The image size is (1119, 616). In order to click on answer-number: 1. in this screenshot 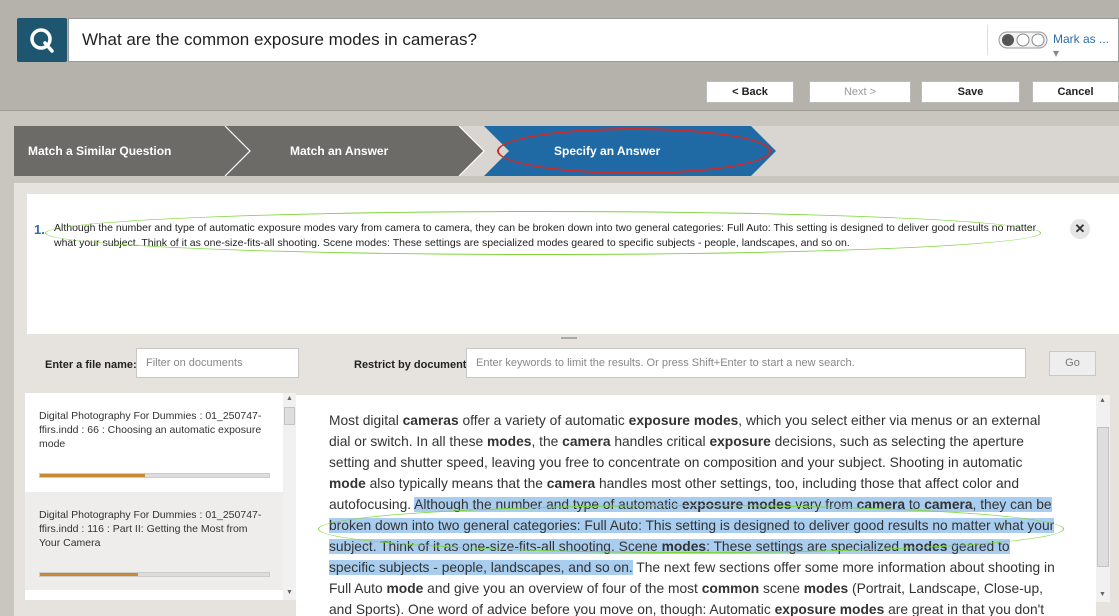, I will do `click(39, 229)`.